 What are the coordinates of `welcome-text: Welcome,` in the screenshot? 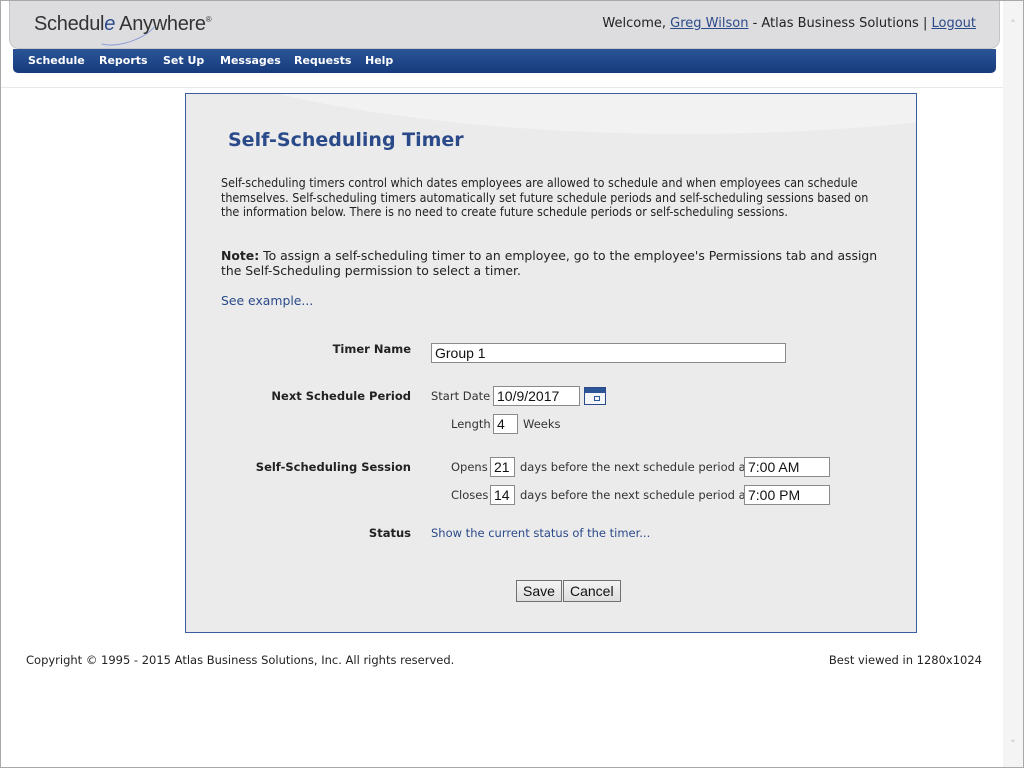 It's located at (636, 23).